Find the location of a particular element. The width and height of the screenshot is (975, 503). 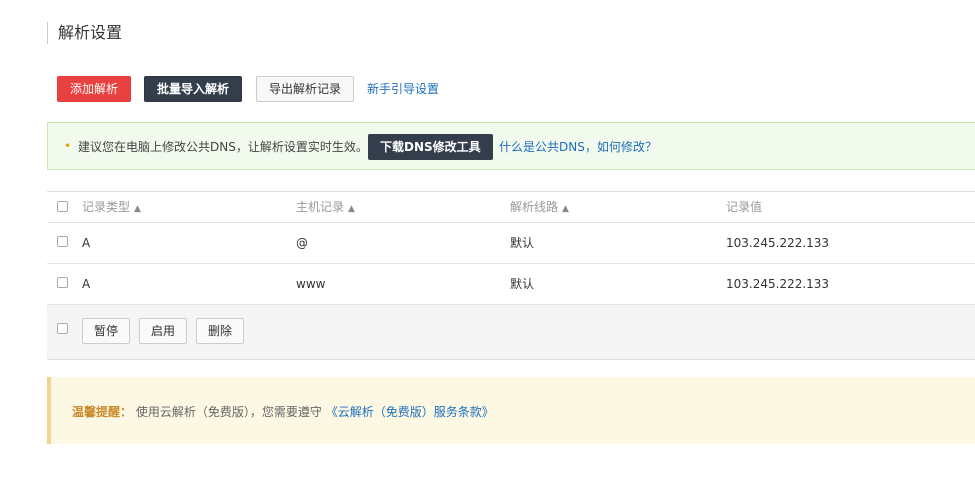

table-row: A @ 默认 103.245.222.133 is located at coordinates (511, 243).